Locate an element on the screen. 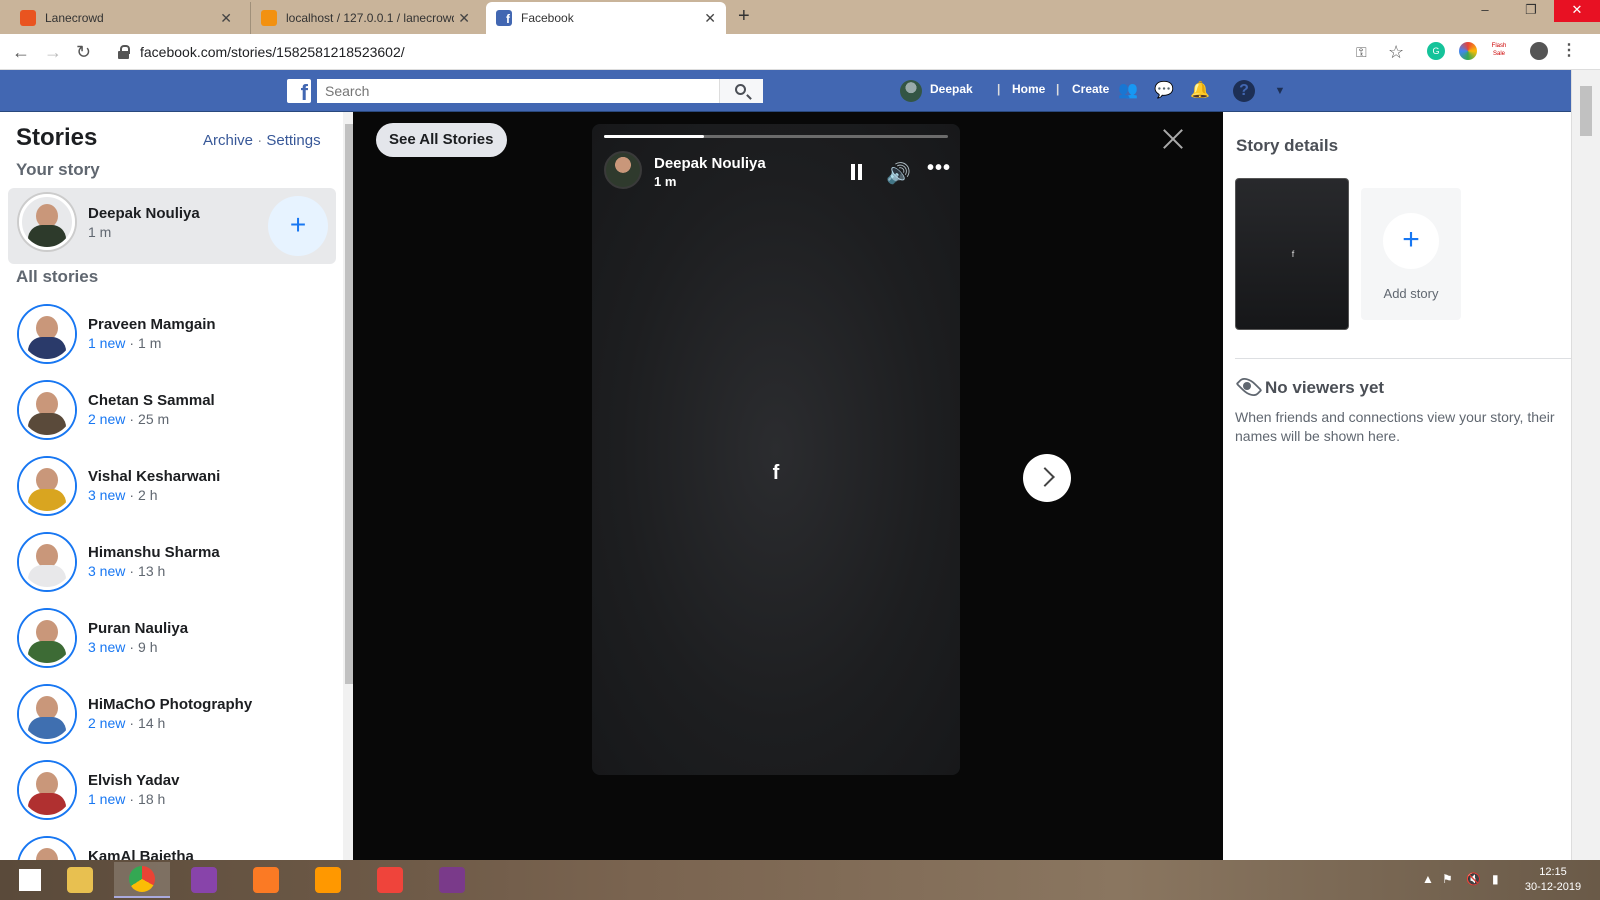 Image resolution: width=1600 pixels, height=900 pixels. messenger-icon: 💬 is located at coordinates (1164, 91).